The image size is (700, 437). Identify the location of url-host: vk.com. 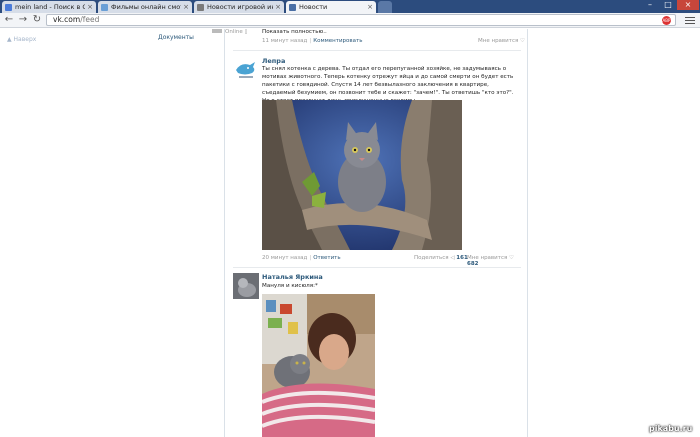
(67, 19).